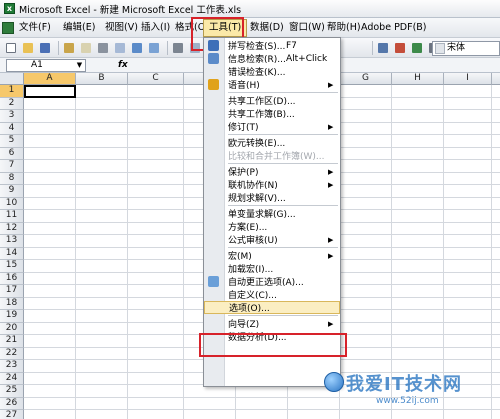 This screenshot has width=500, height=419. I want to click on cut-icon, so click(178, 48).